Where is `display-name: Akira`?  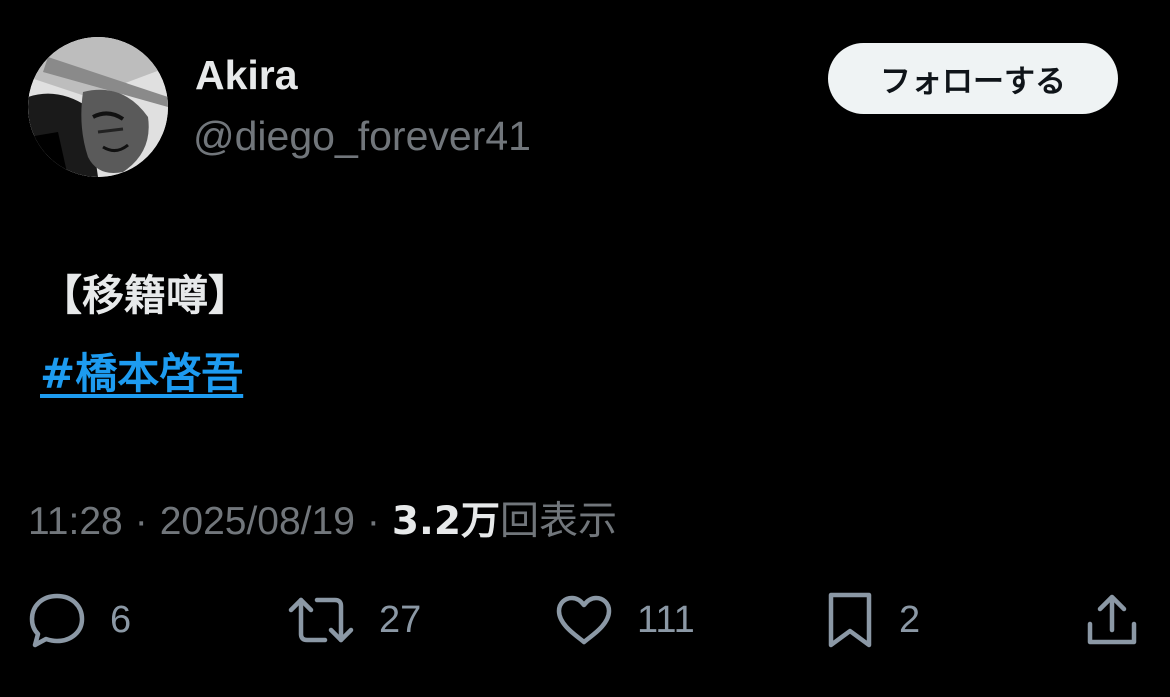 display-name: Akira is located at coordinates (246, 75).